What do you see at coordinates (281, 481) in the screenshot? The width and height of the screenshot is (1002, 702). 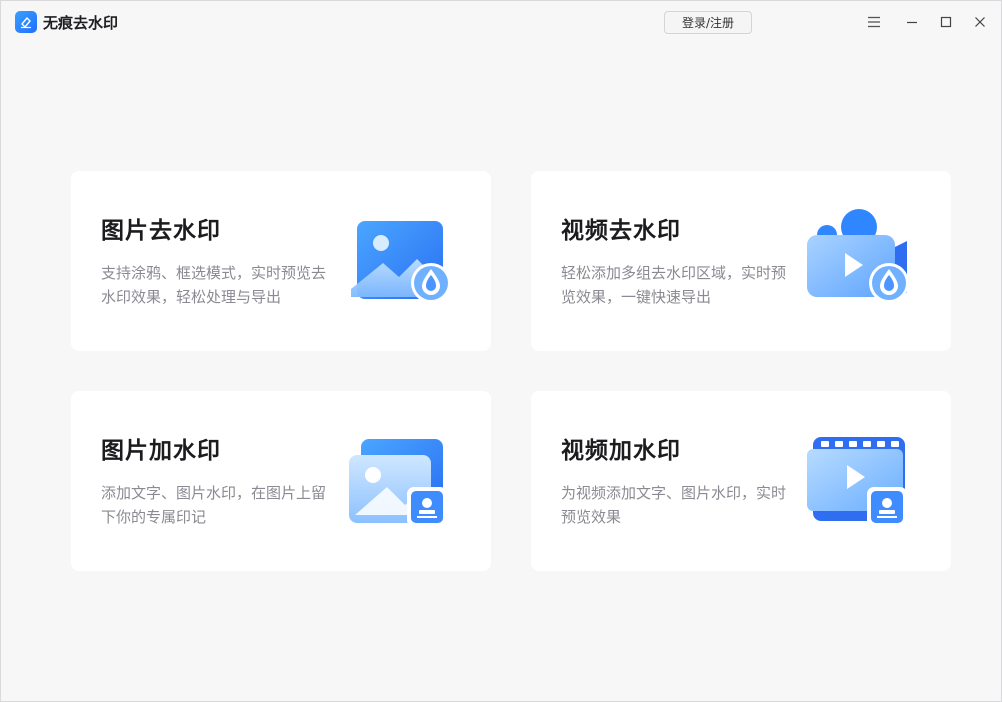 I see `card-image-add-watermark: 图片加水印 添加文字、图片水印，在图片上留下你的专属印记` at bounding box center [281, 481].